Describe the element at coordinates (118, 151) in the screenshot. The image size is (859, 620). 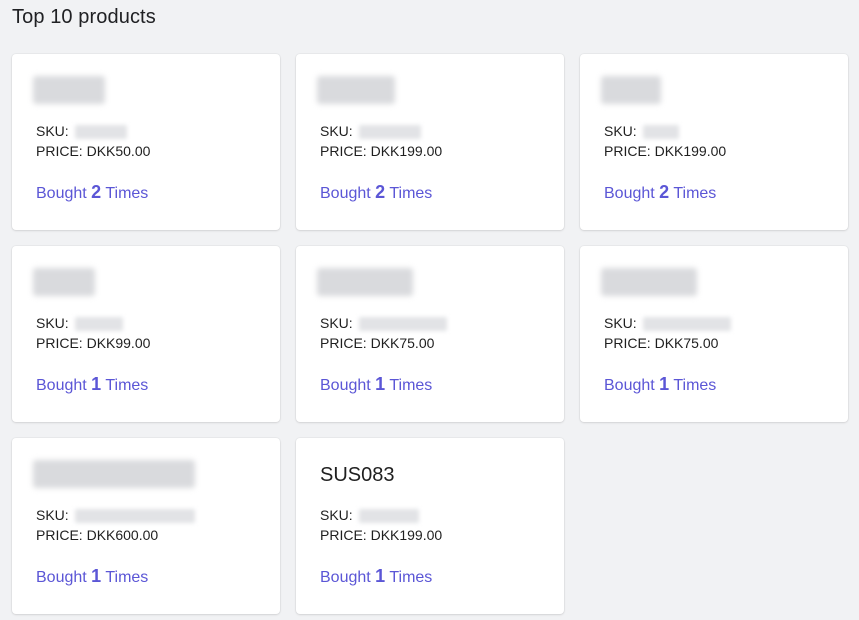
I see `price-value: DKK50.00` at that location.